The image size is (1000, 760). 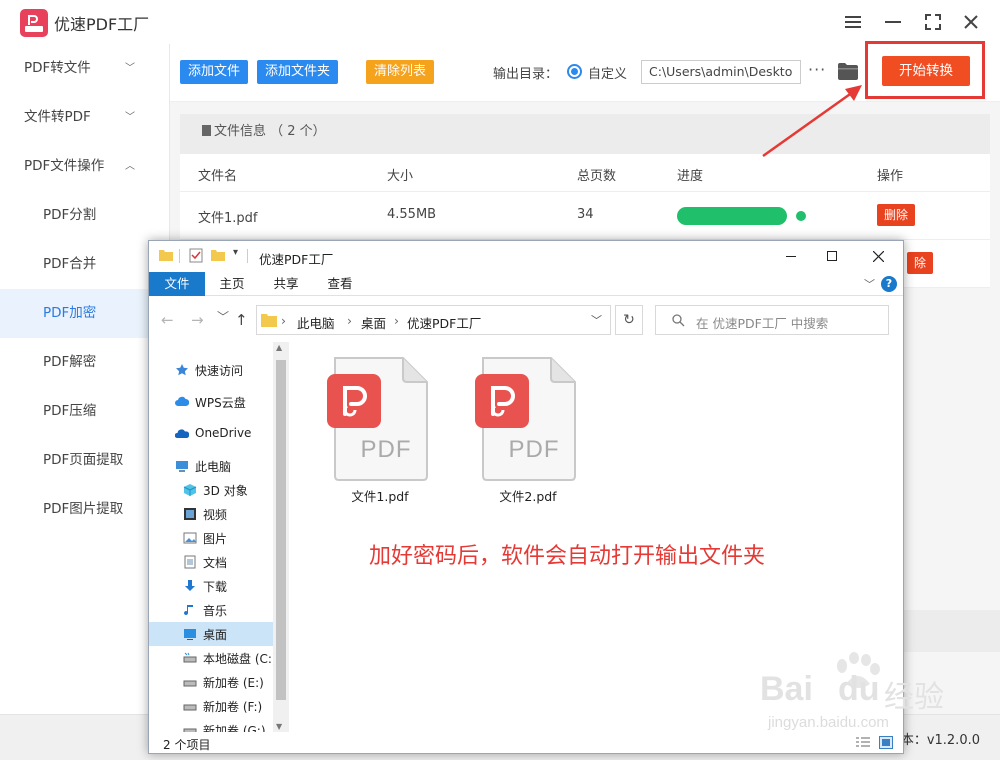 I want to click on quick-access-dropdown-icon: ▾, so click(x=235, y=252).